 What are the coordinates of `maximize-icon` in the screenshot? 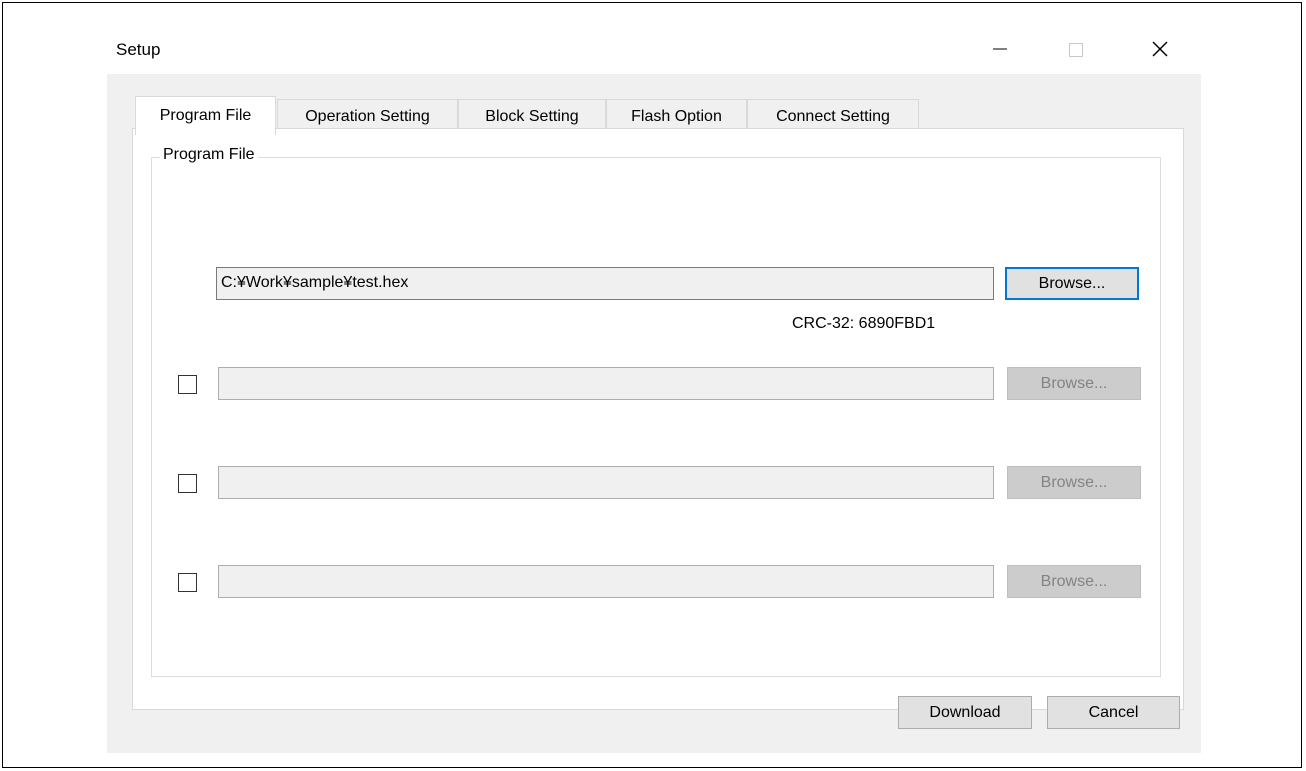 It's located at (1076, 50).